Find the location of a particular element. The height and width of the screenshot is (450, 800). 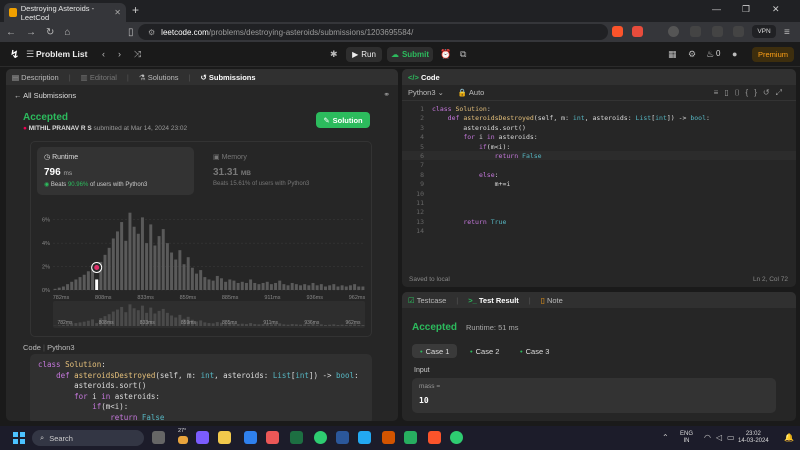

taskbar-search: ⌕ Search is located at coordinates (88, 438).